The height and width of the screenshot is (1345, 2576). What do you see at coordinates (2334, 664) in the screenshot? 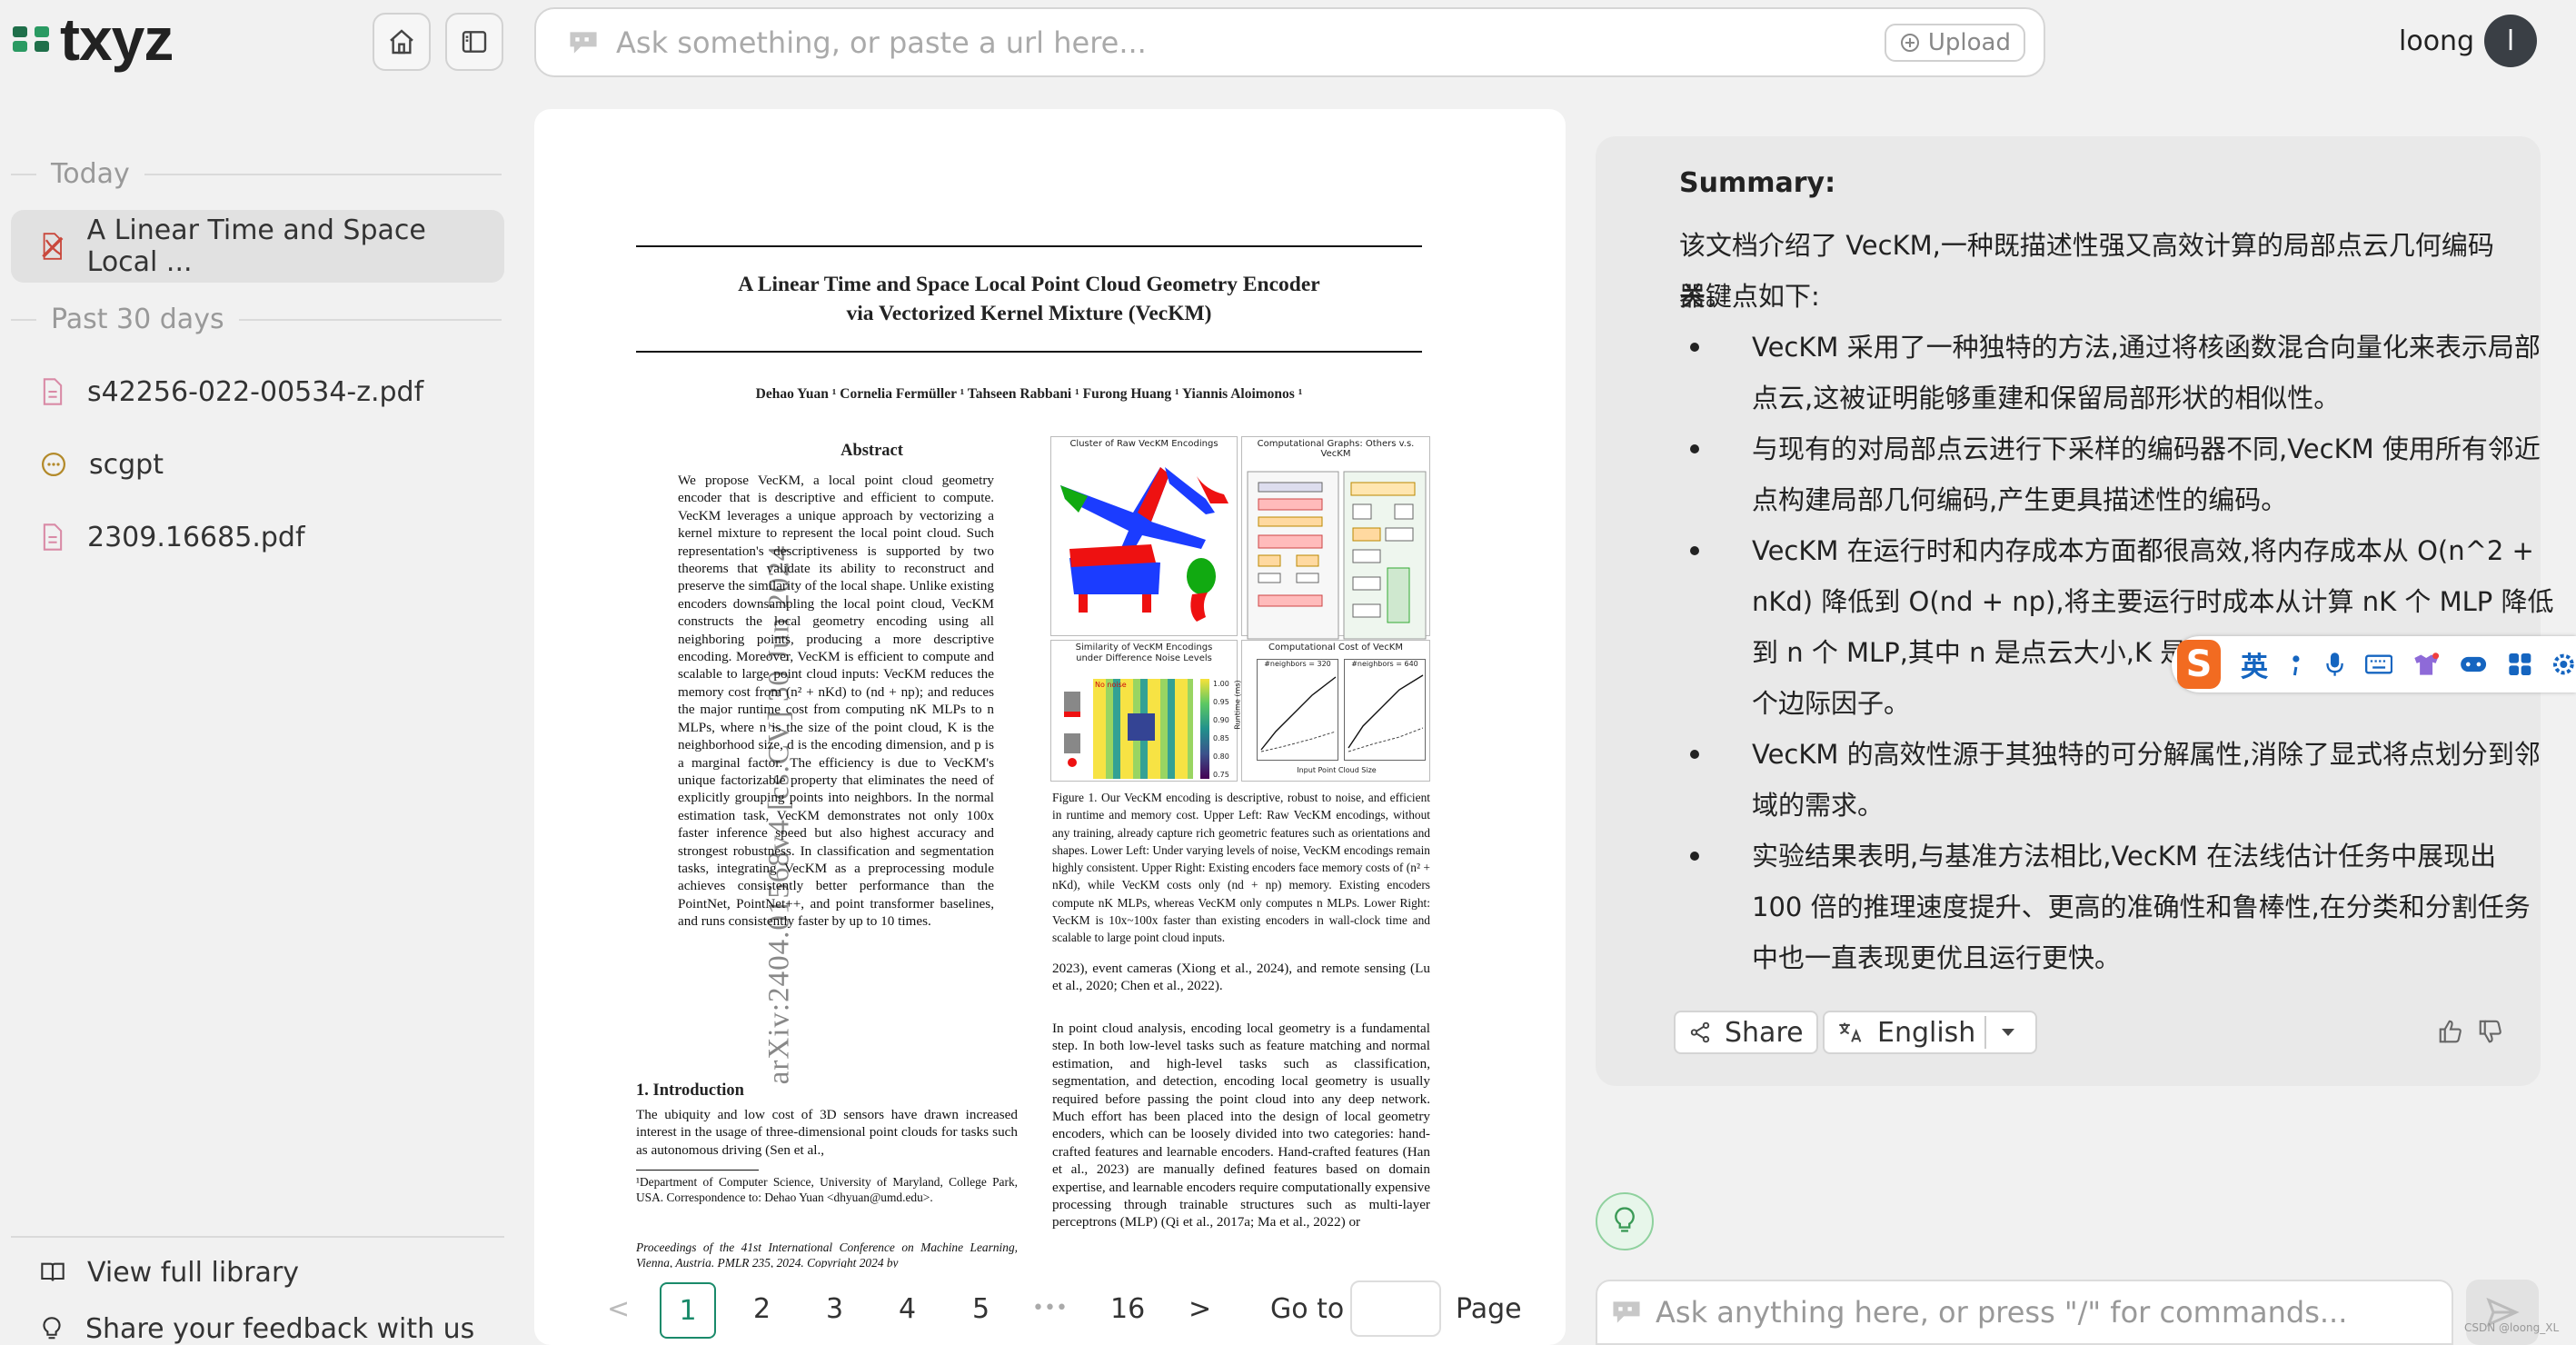
I see `microphone-icon` at bounding box center [2334, 664].